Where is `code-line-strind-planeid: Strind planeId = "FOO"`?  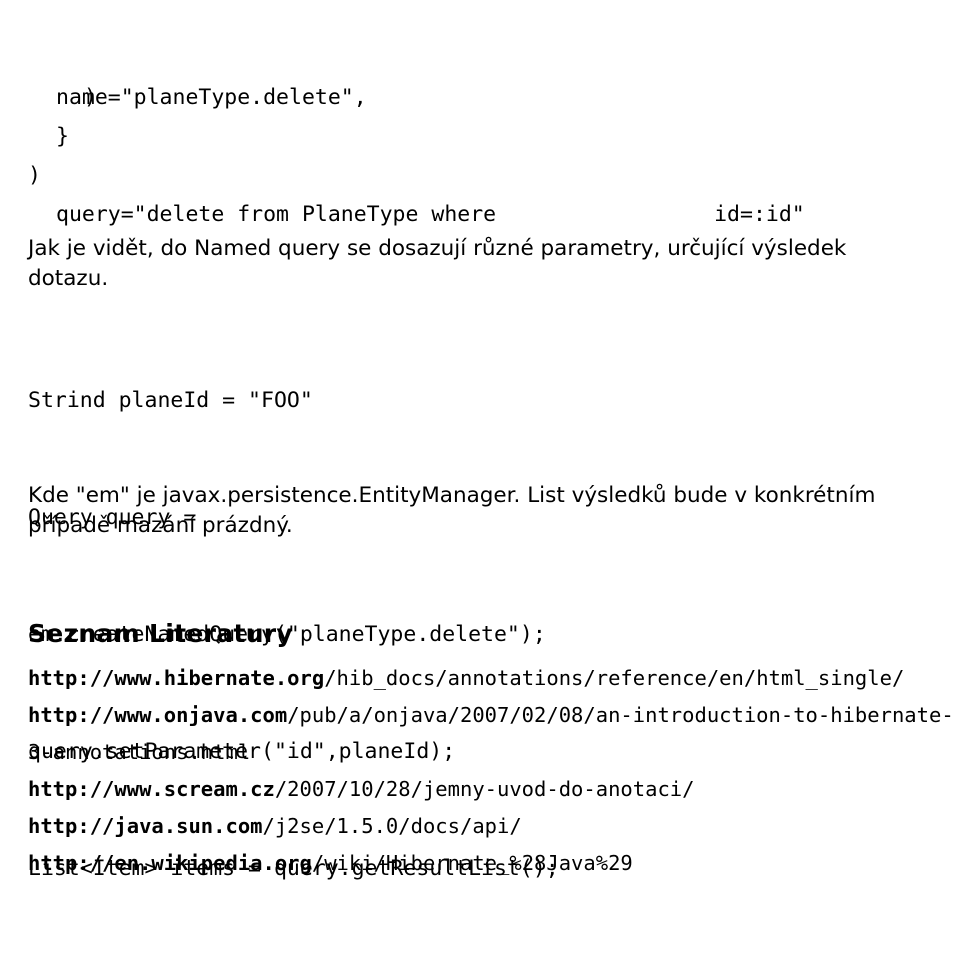
code-line-strind-planeid: Strind planeId = "FOO" is located at coordinates (170, 400).